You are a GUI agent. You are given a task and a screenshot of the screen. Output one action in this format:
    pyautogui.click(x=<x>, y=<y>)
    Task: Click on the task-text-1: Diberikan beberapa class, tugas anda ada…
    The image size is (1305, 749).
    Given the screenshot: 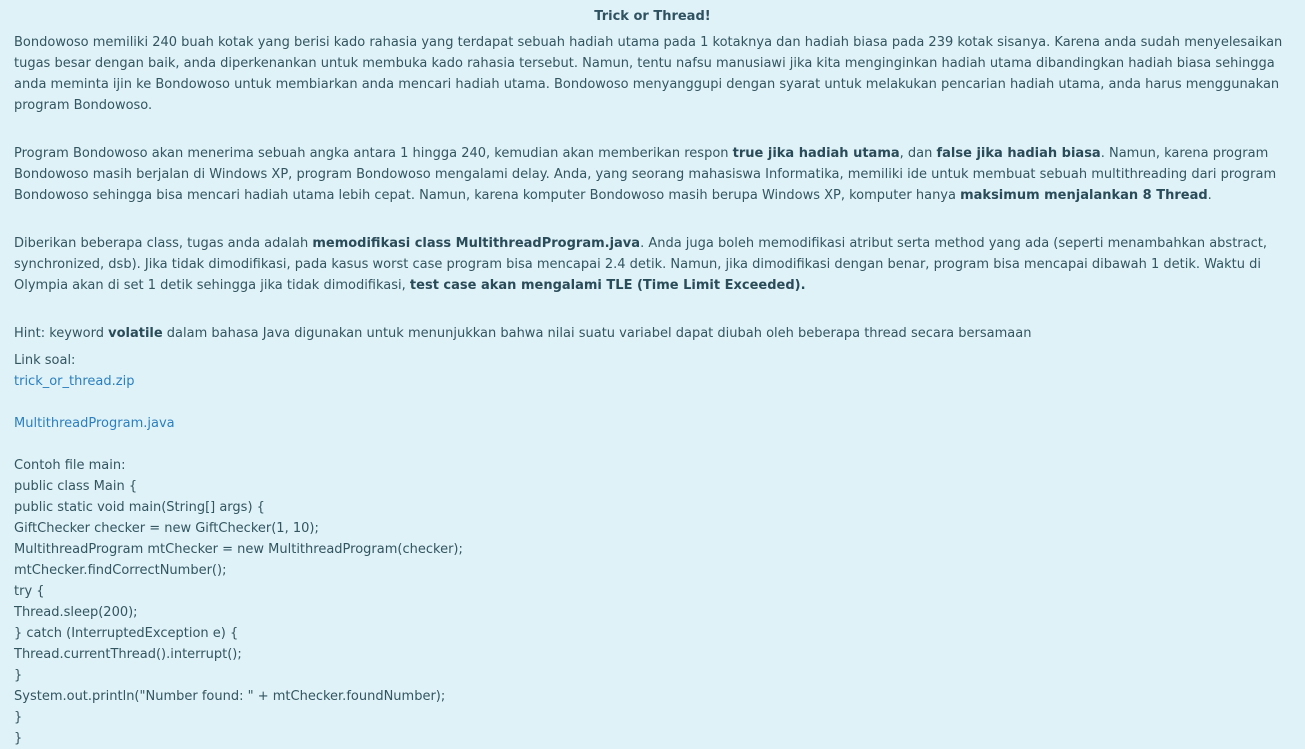 What is the action you would take?
    pyautogui.click(x=163, y=243)
    